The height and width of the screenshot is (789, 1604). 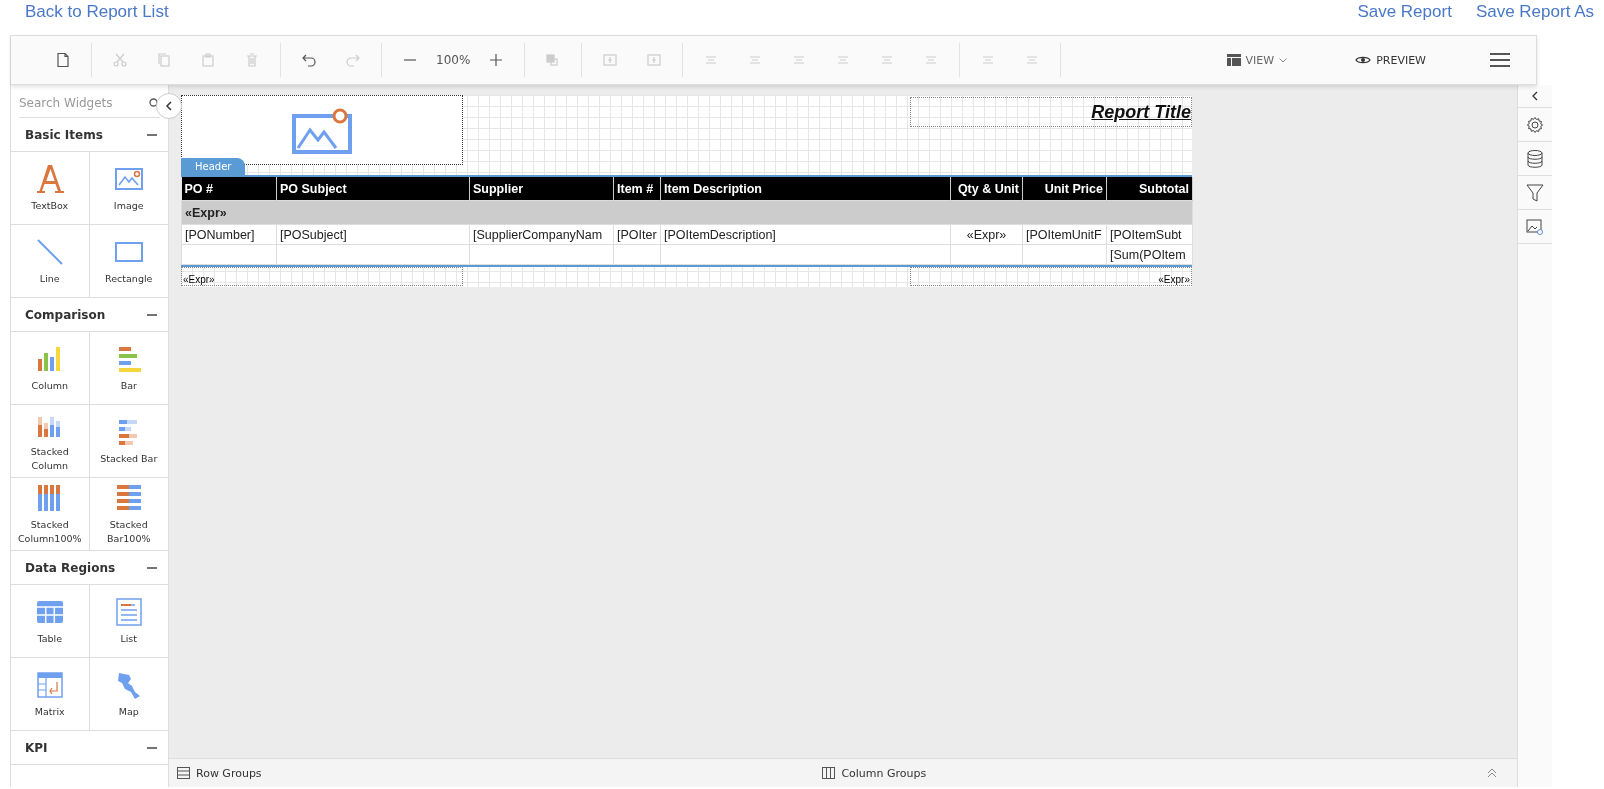 What do you see at coordinates (219, 773) in the screenshot?
I see `row-groups-tab: Row Groups` at bounding box center [219, 773].